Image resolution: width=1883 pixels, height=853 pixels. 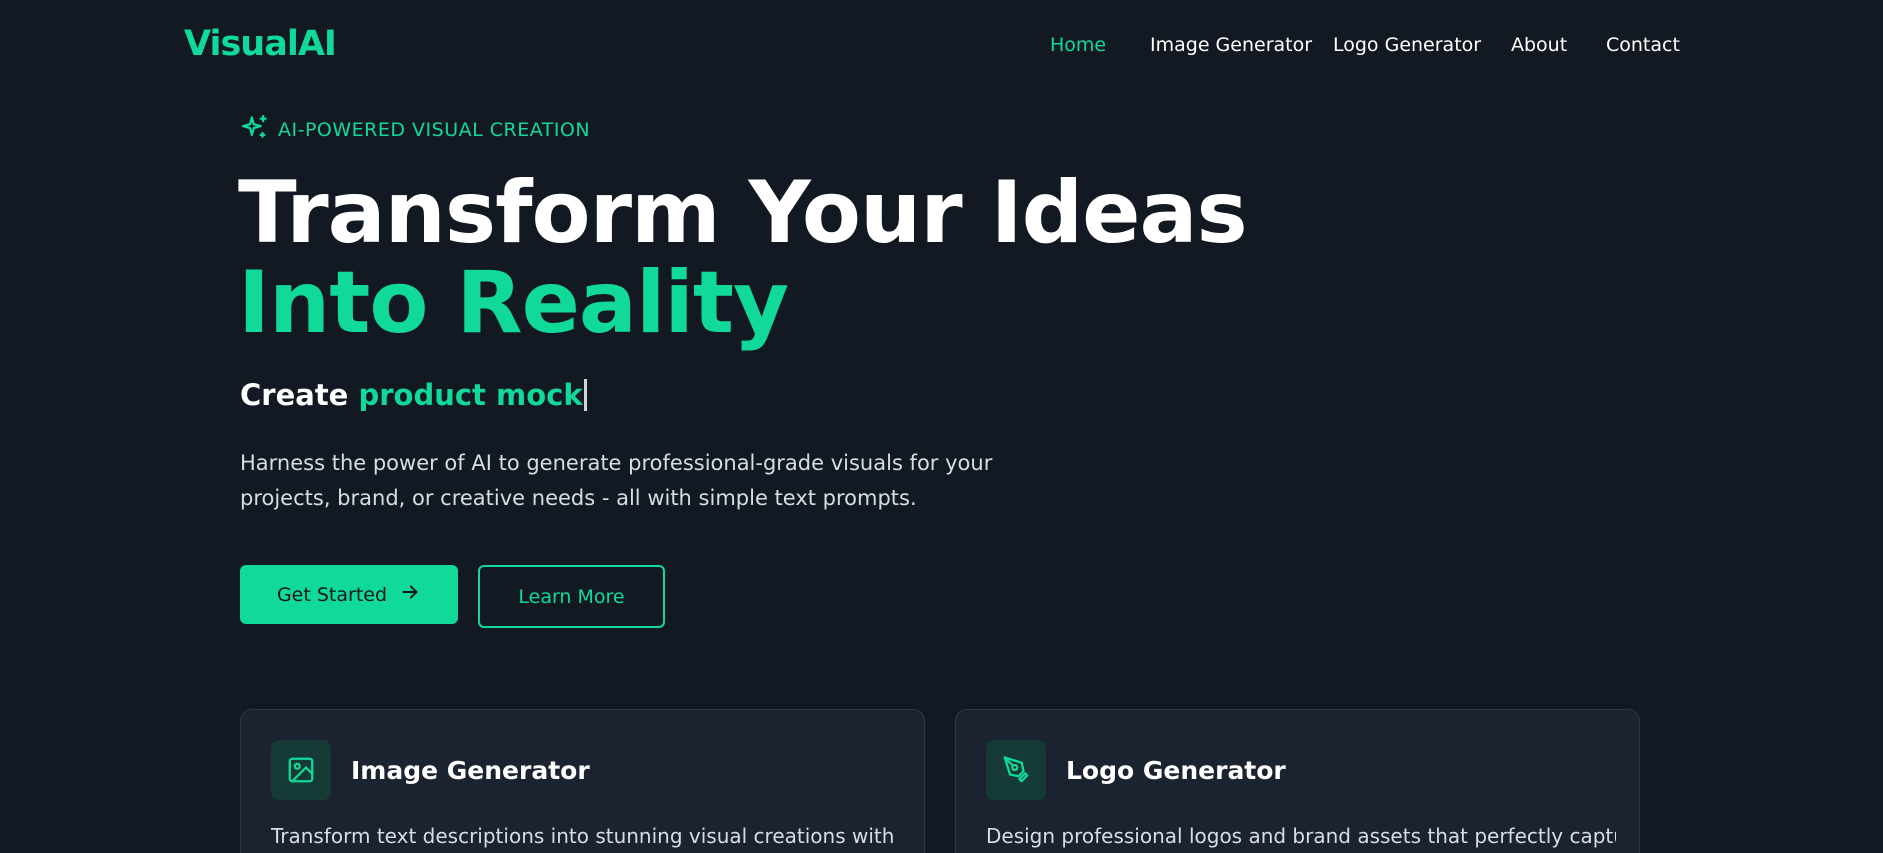 What do you see at coordinates (301, 770) in the screenshot?
I see `image-icon` at bounding box center [301, 770].